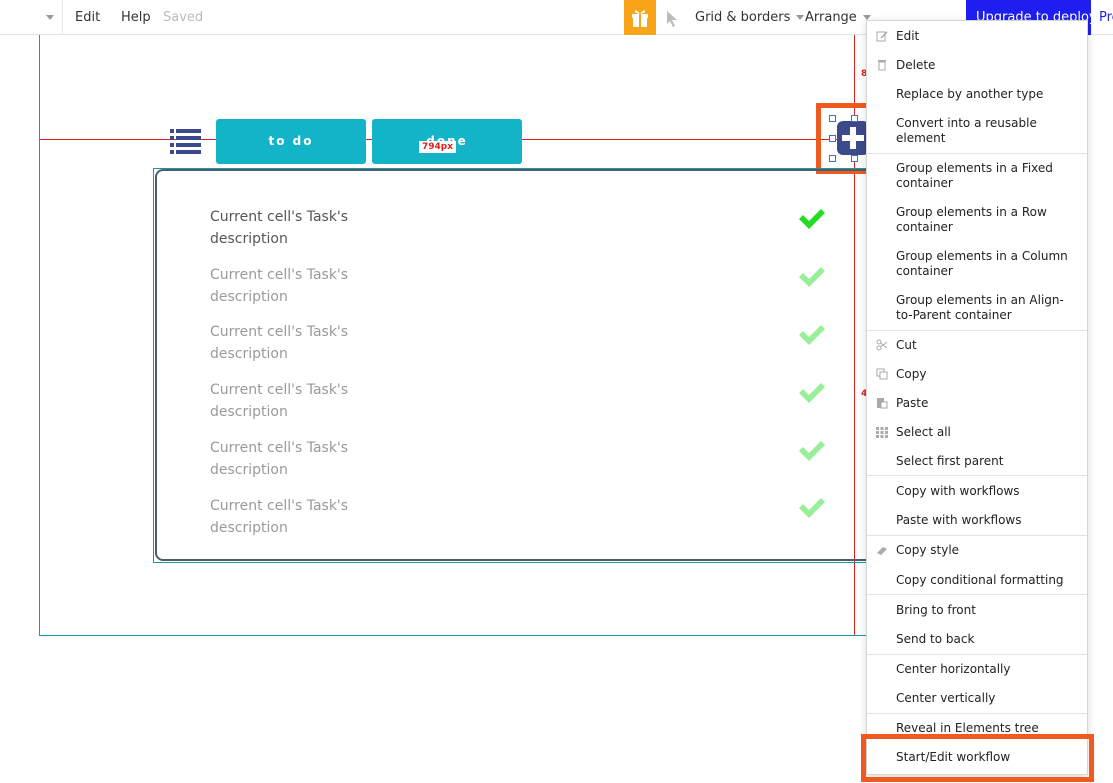 The image size is (1113, 783). What do you see at coordinates (977, 550) in the screenshot?
I see `menu-item-copy-style: Copy style` at bounding box center [977, 550].